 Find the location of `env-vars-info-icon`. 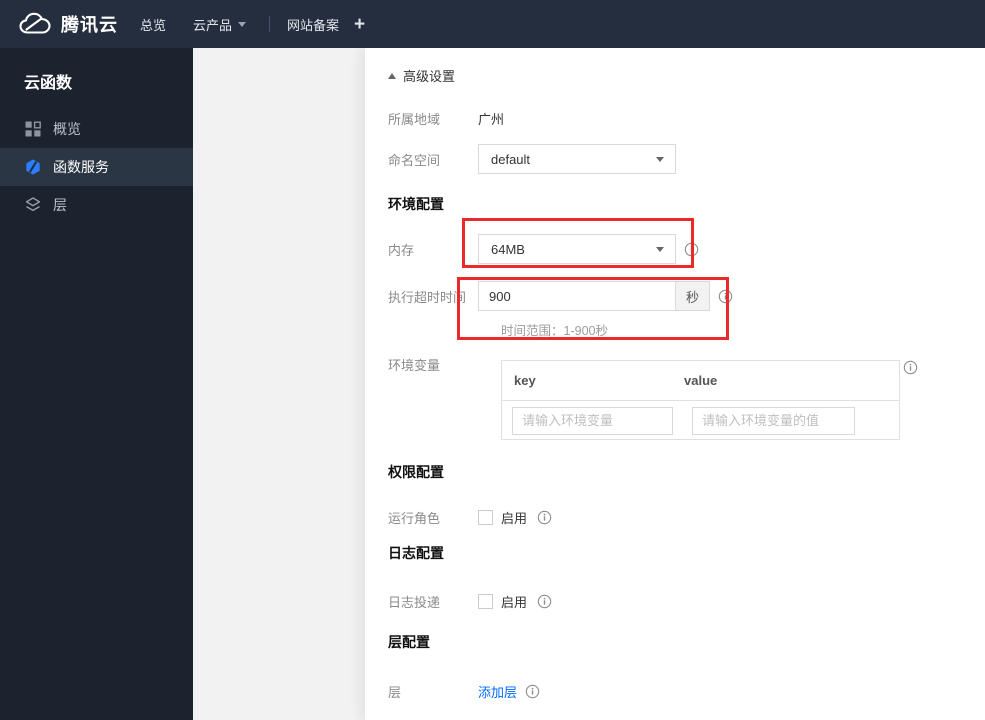

env-vars-info-icon is located at coordinates (910, 367).